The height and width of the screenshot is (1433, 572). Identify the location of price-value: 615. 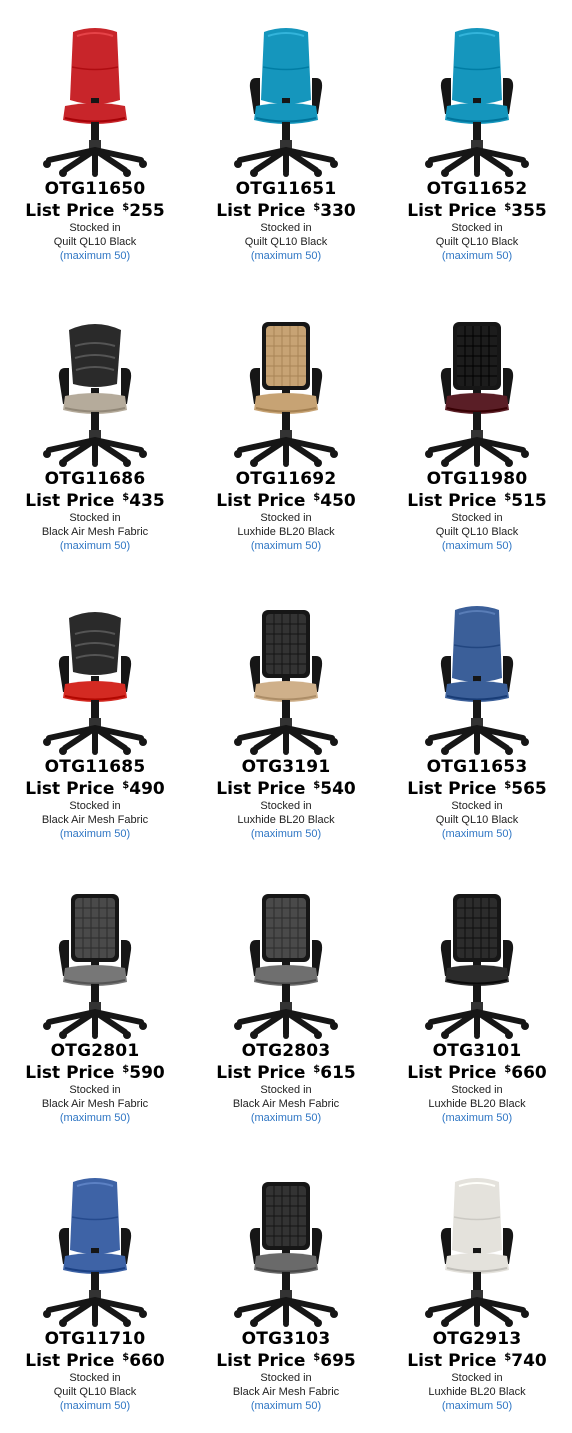
(338, 1073).